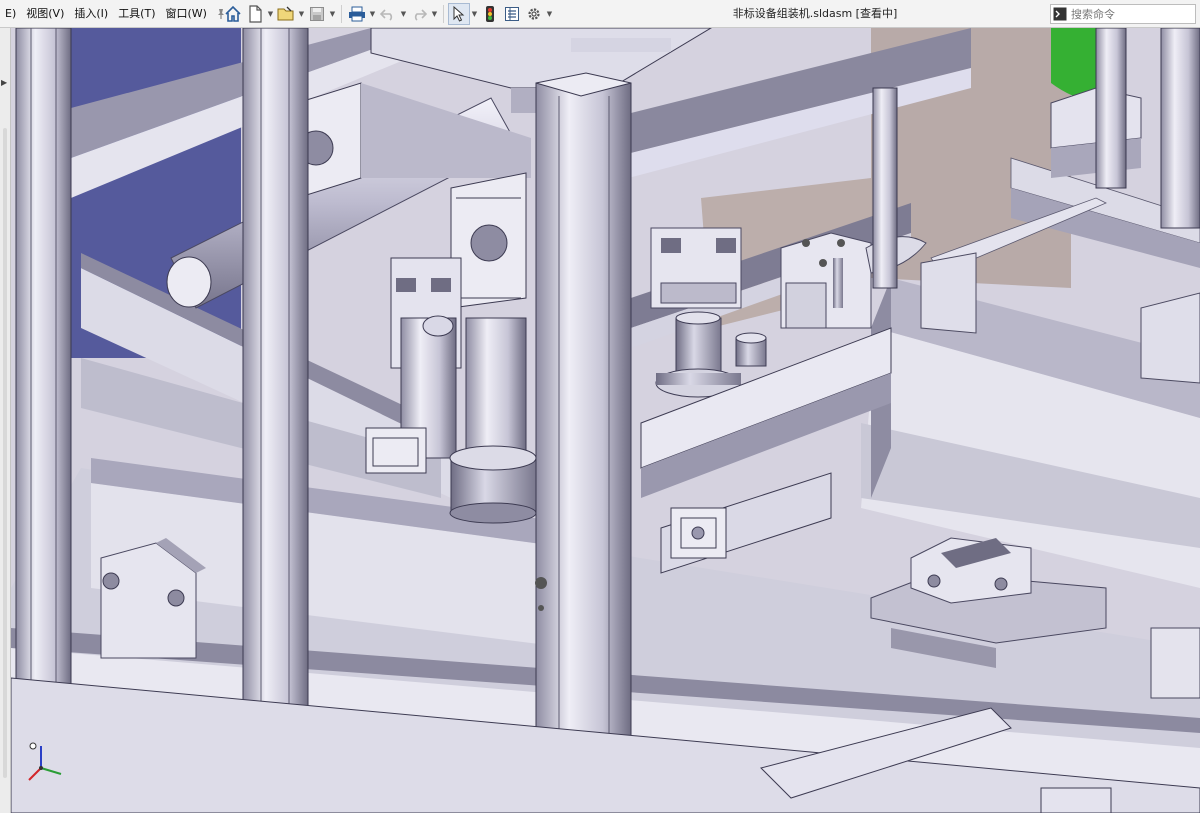 Image resolution: width=1200 pixels, height=813 pixels. What do you see at coordinates (534, 14) in the screenshot?
I see `options-gear-icon` at bounding box center [534, 14].